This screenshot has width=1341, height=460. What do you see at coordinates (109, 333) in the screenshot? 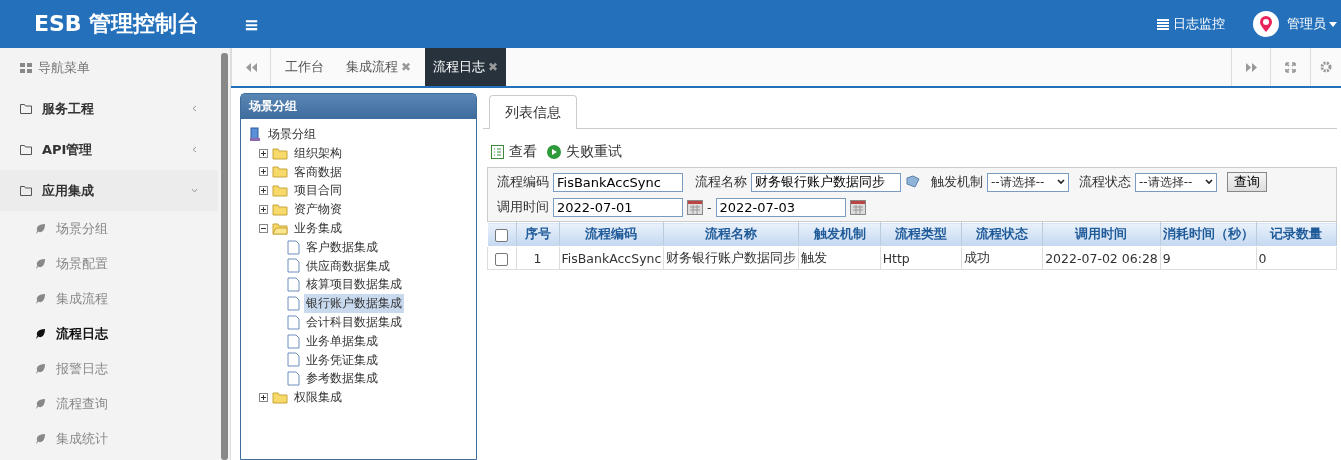
I see `nav-item: 流程日志` at bounding box center [109, 333].